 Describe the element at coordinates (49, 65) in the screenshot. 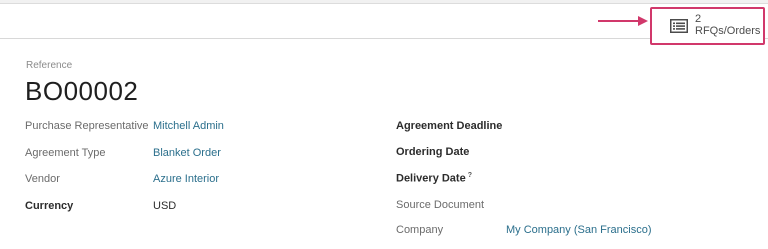

I see `reference-label: Reference` at that location.